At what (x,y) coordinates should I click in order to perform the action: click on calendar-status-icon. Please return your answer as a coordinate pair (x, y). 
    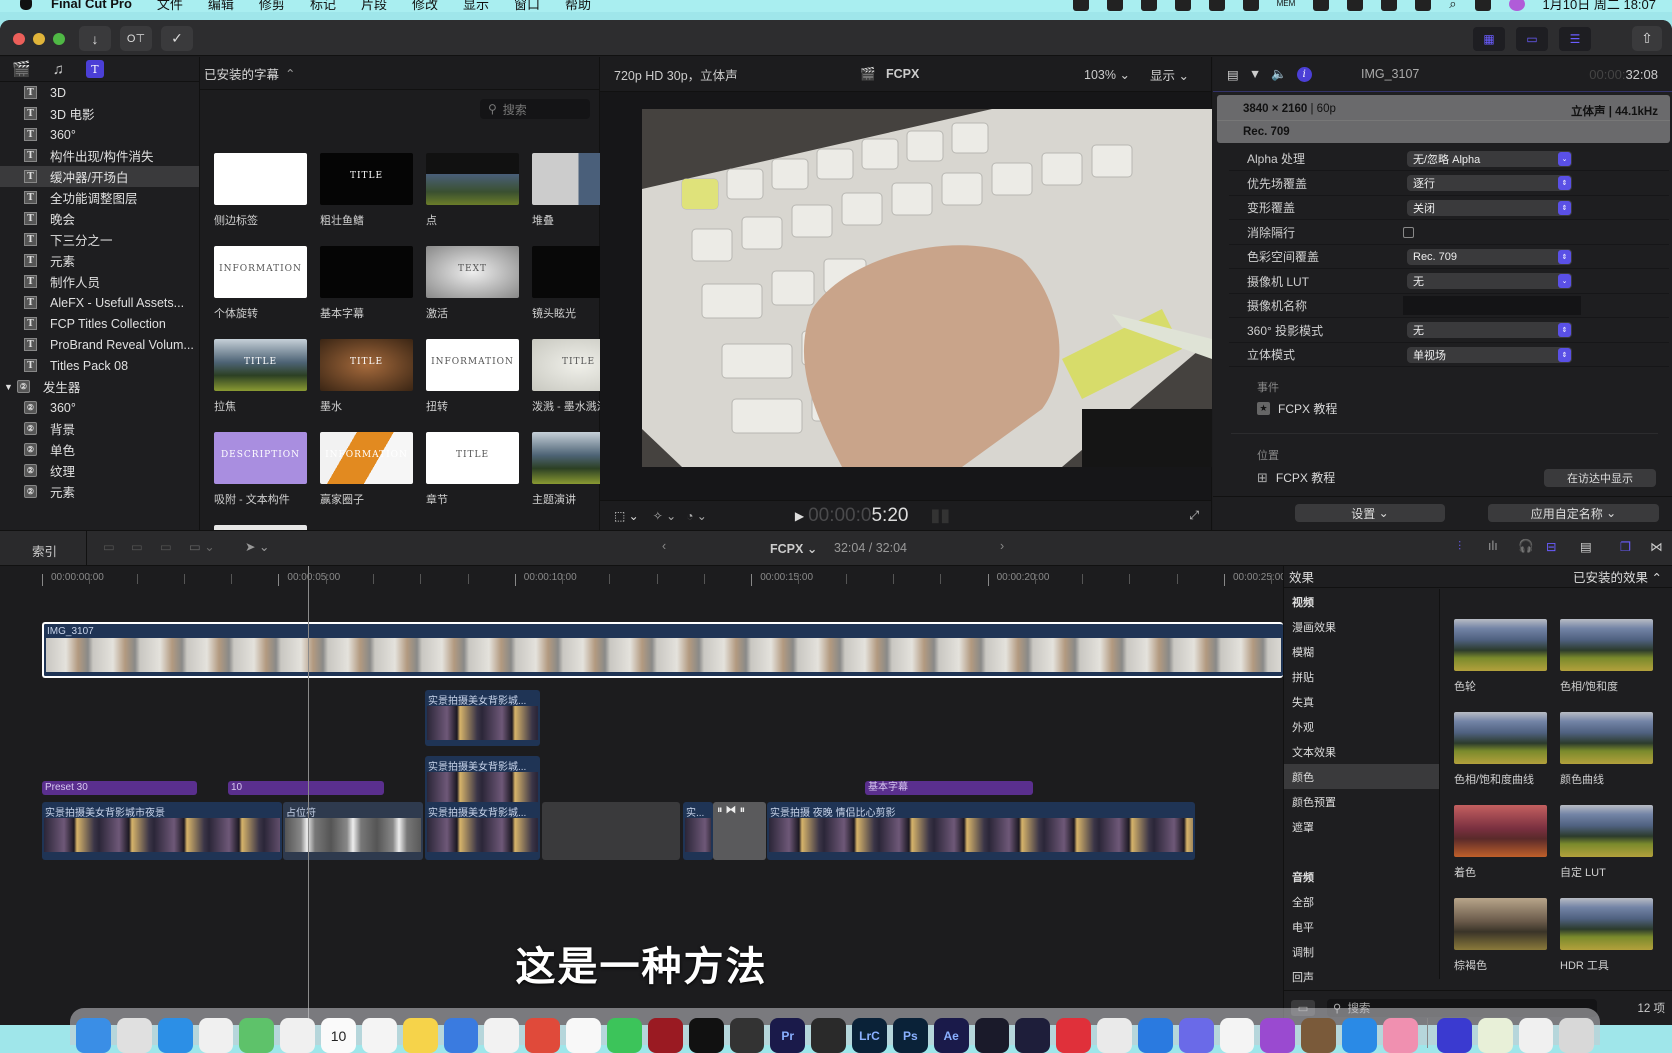
    Looking at the image, I should click on (1389, 5).